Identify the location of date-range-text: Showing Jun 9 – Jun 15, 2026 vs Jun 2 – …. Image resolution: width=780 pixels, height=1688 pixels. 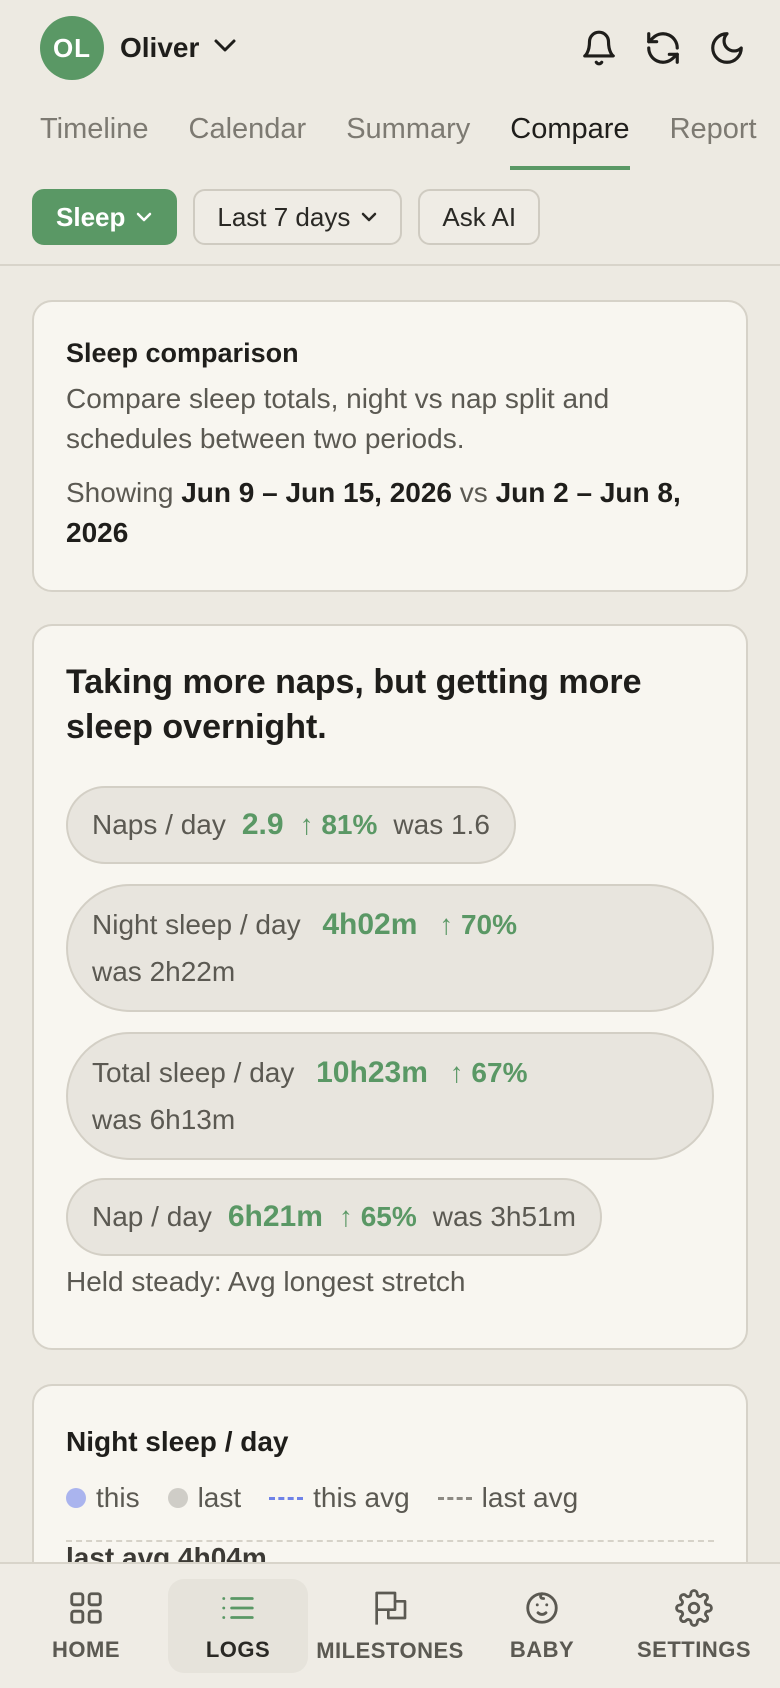
(390, 513).